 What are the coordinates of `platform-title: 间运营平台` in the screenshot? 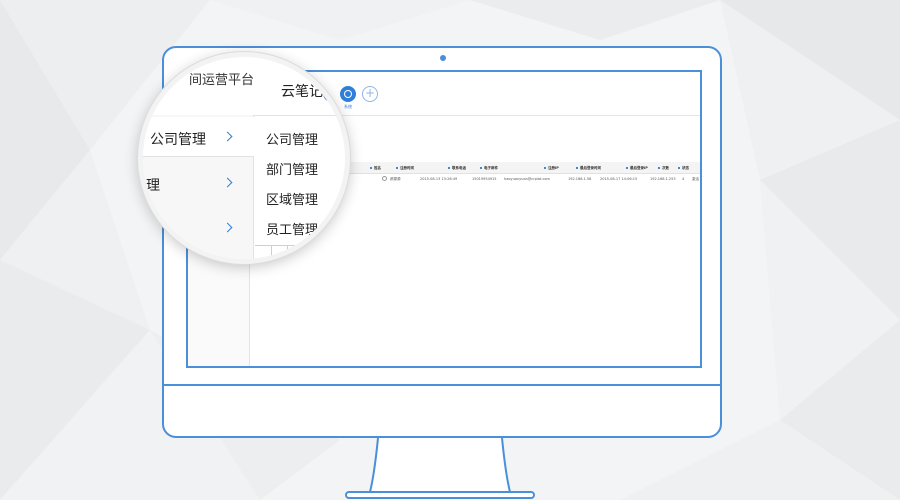 It's located at (222, 80).